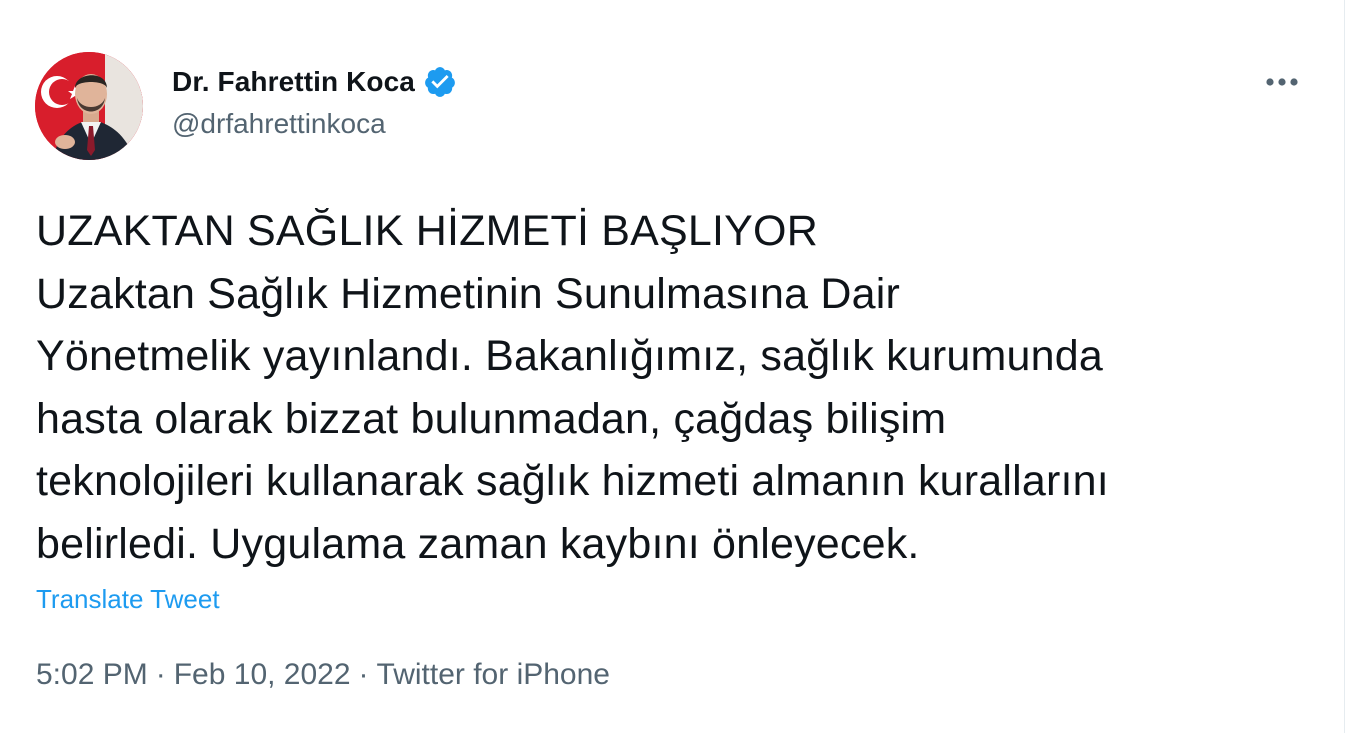 This screenshot has height=733, width=1347. Describe the element at coordinates (262, 675) in the screenshot. I see `tweet-date: Feb 10, 2022` at that location.